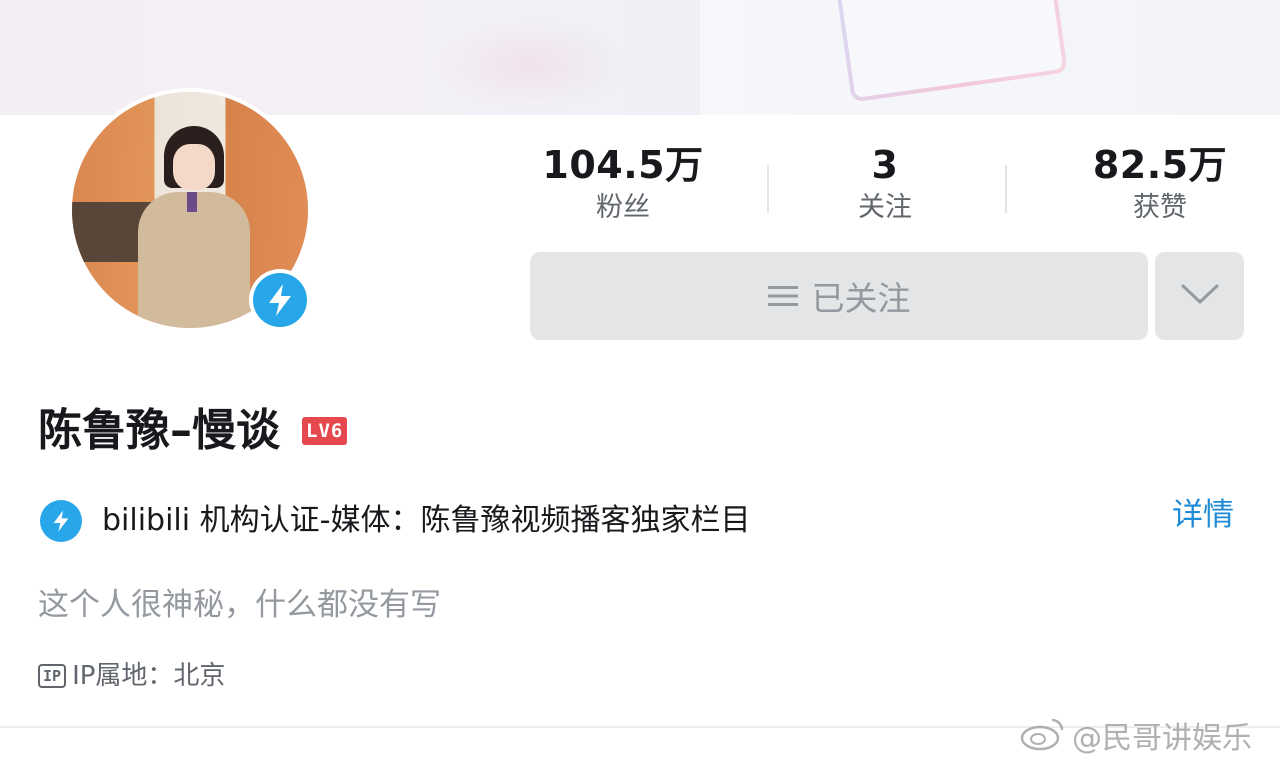  I want to click on followed-label: 已关注, so click(861, 298).